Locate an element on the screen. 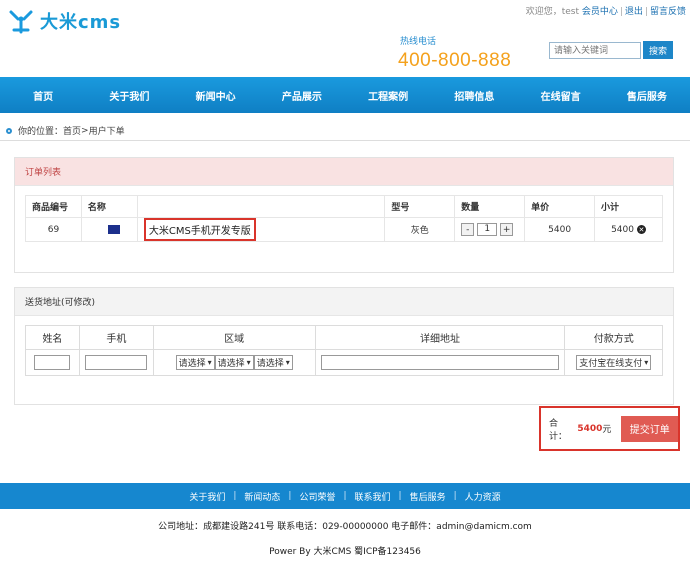 The height and width of the screenshot is (583, 690). shipping-table-header: 姓名 手机 区域 详细地址 付款方式 is located at coordinates (344, 337).